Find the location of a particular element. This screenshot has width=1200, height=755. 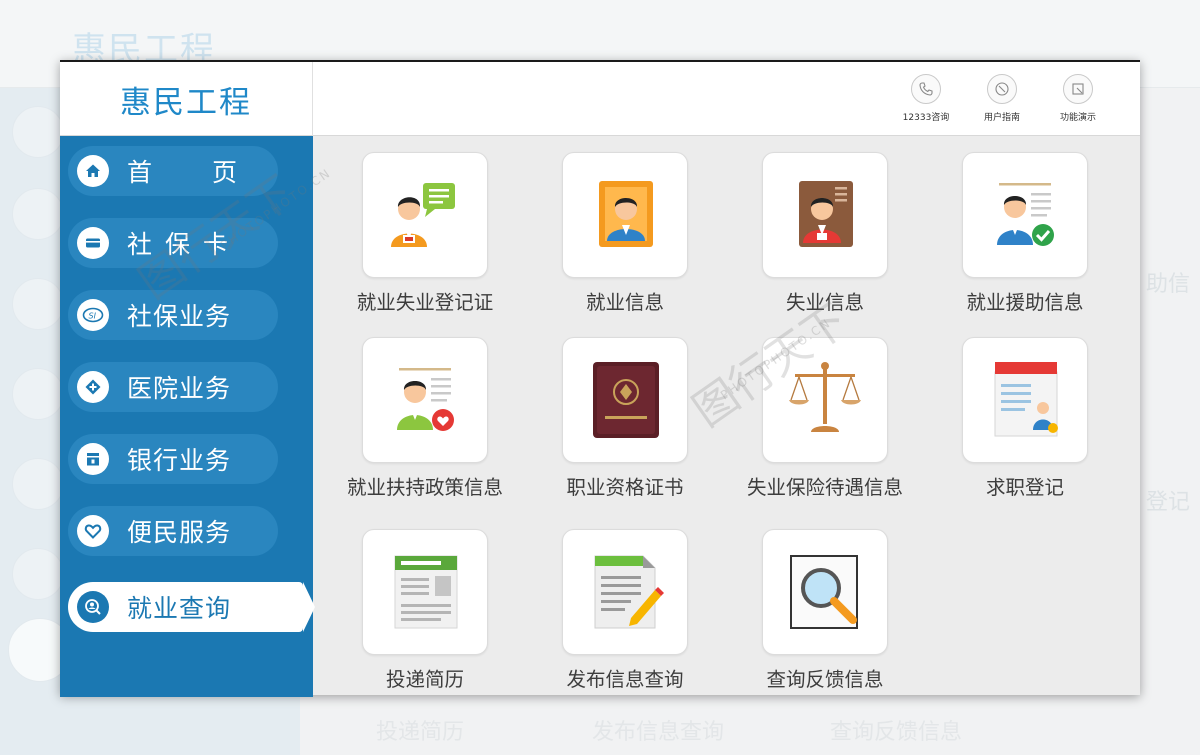

tile-label: 就业援助信息 is located at coordinates (1025, 302).